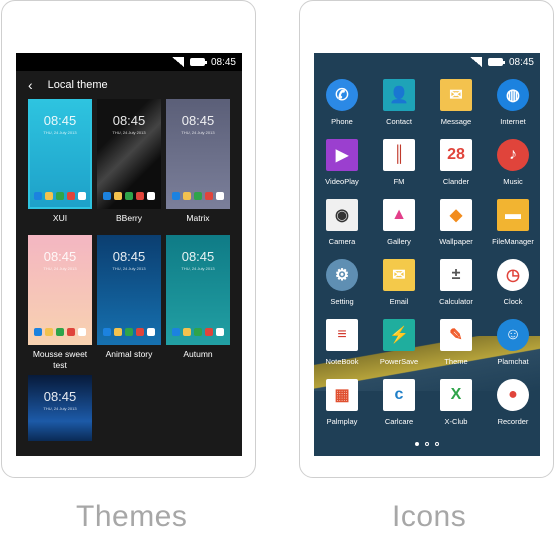 The image size is (555, 533). I want to click on app-notebook: ≡ NoteBook, so click(342, 342).